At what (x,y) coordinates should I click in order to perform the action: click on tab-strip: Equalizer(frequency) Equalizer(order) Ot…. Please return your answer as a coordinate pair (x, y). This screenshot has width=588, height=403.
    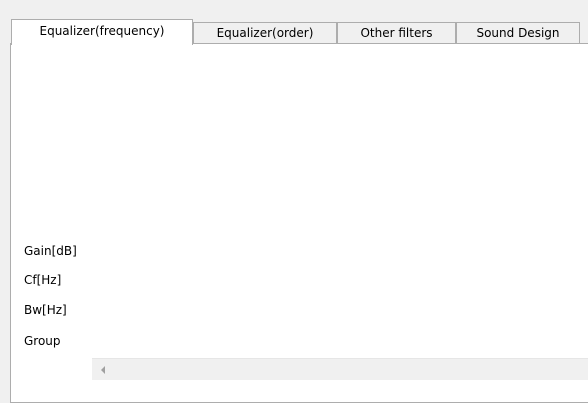
    Looking at the image, I should click on (294, 22).